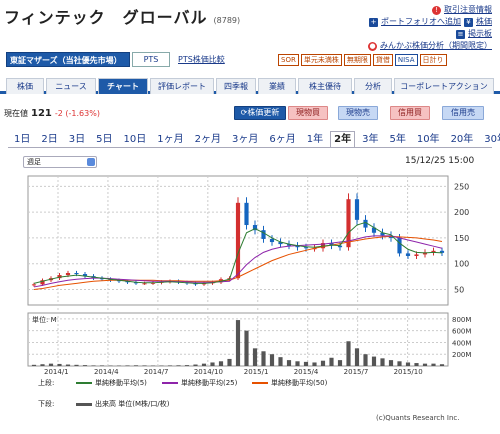  Describe the element at coordinates (421, 22) in the screenshot. I see `add-portfolio-link: ポートフォリオへ追加` at that location.